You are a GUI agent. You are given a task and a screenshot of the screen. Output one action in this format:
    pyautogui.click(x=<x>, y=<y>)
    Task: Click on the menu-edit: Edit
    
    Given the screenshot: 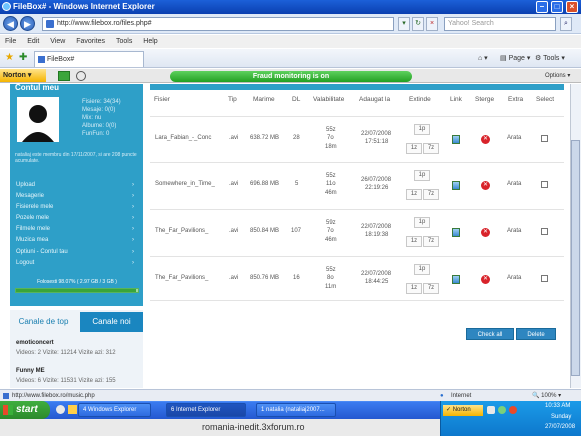 What is the action you would take?
    pyautogui.click(x=33, y=41)
    